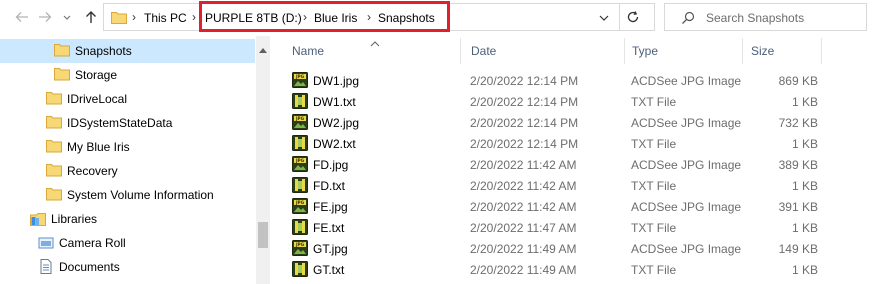  I want to click on nav-item-libraries: Libraries, so click(127, 219).